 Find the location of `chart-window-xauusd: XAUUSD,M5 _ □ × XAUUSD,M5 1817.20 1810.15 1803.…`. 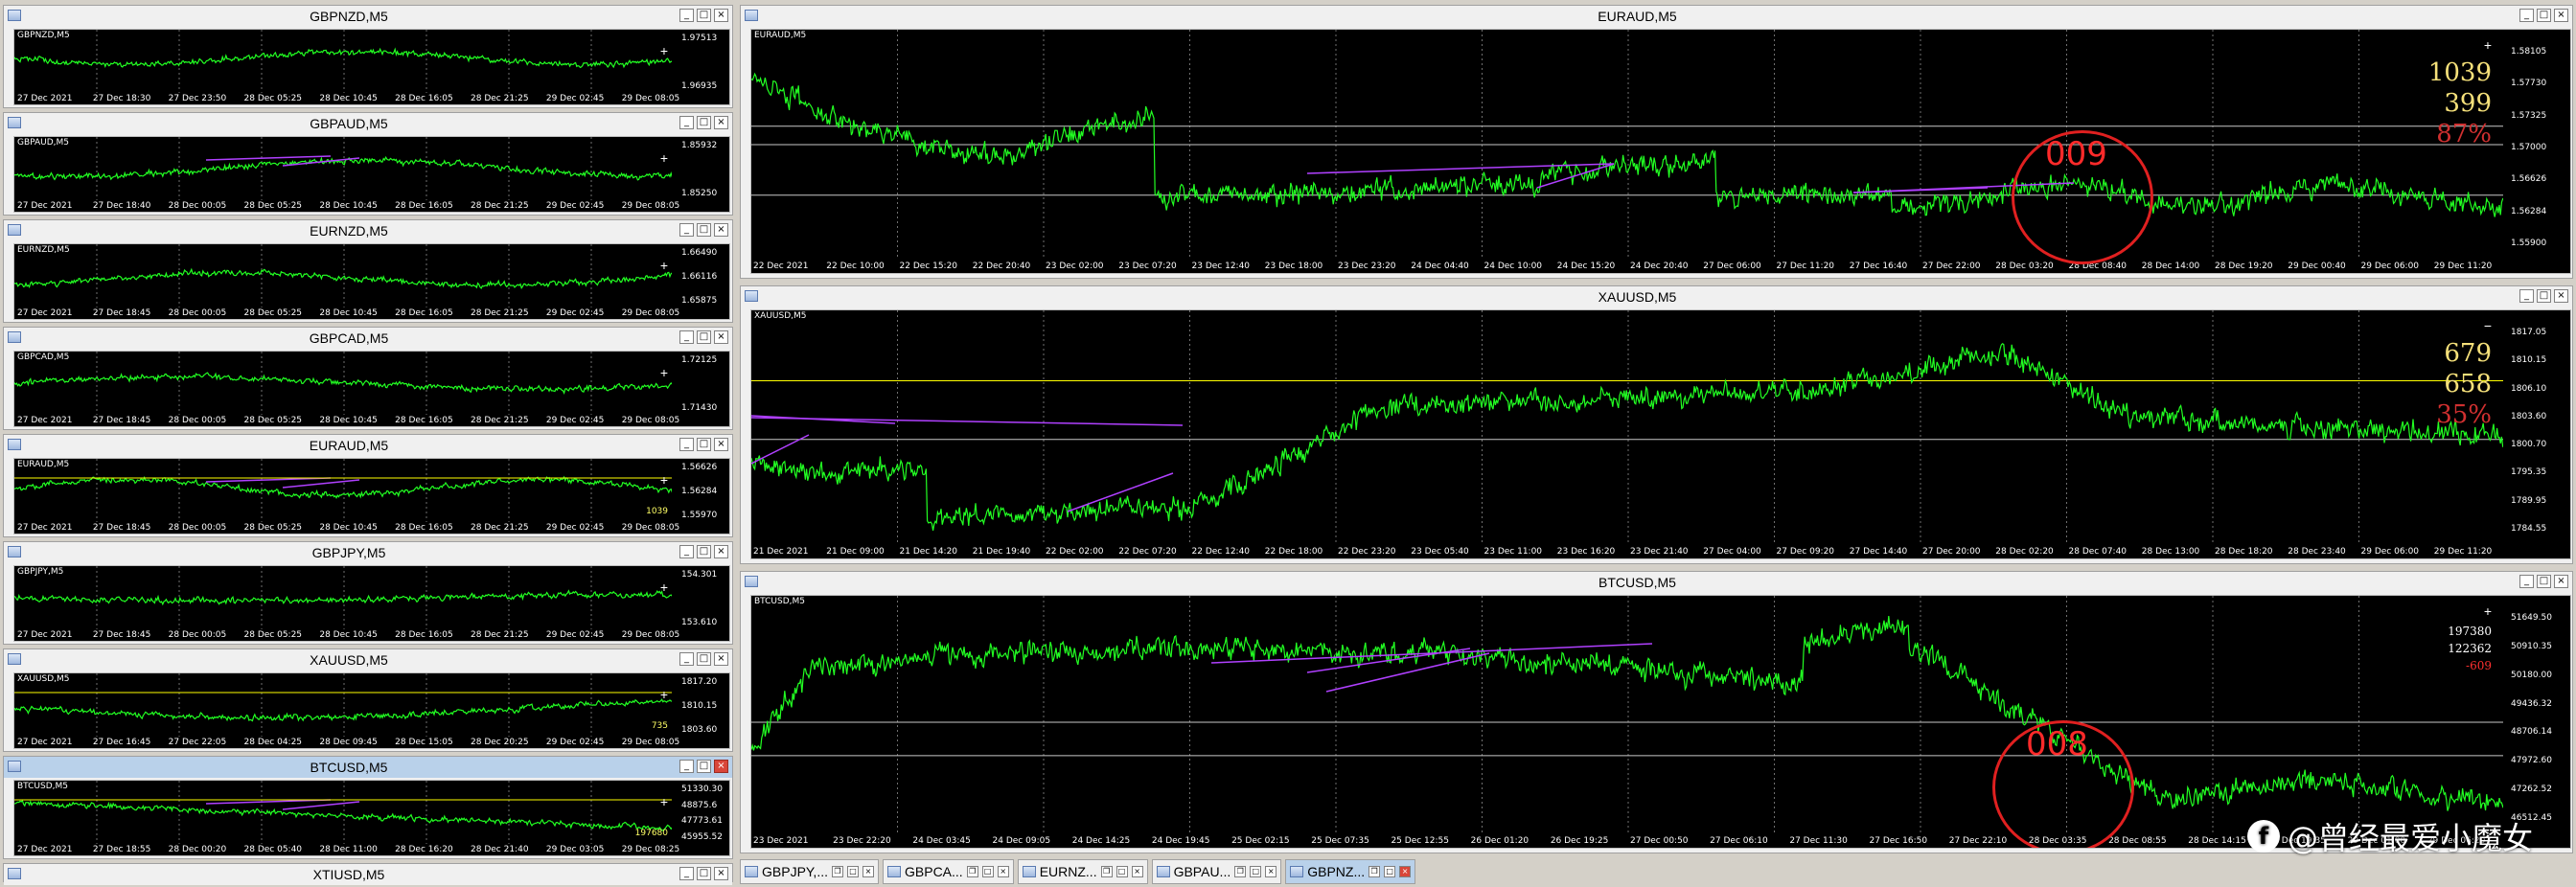

chart-window-xauusd: XAUUSD,M5 _ □ × XAUUSD,M5 1817.20 1810.15 1803.… is located at coordinates (368, 700).